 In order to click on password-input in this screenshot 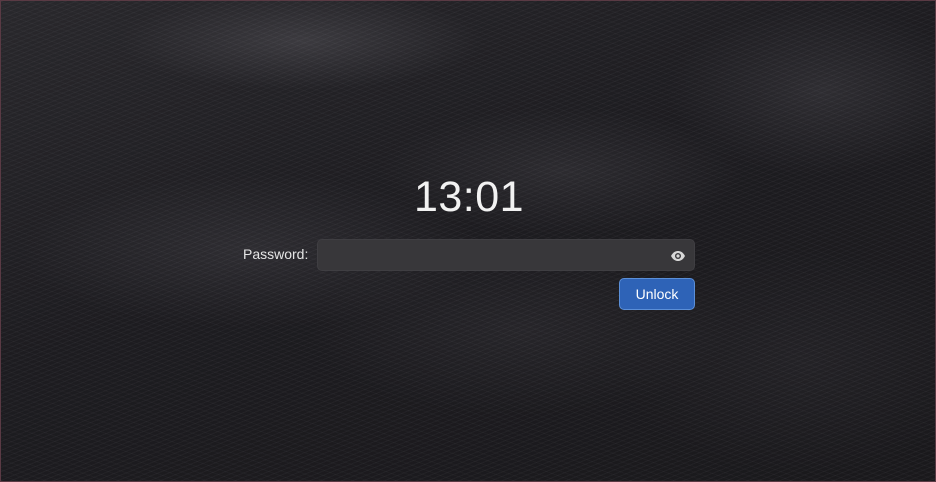, I will do `click(493, 256)`.